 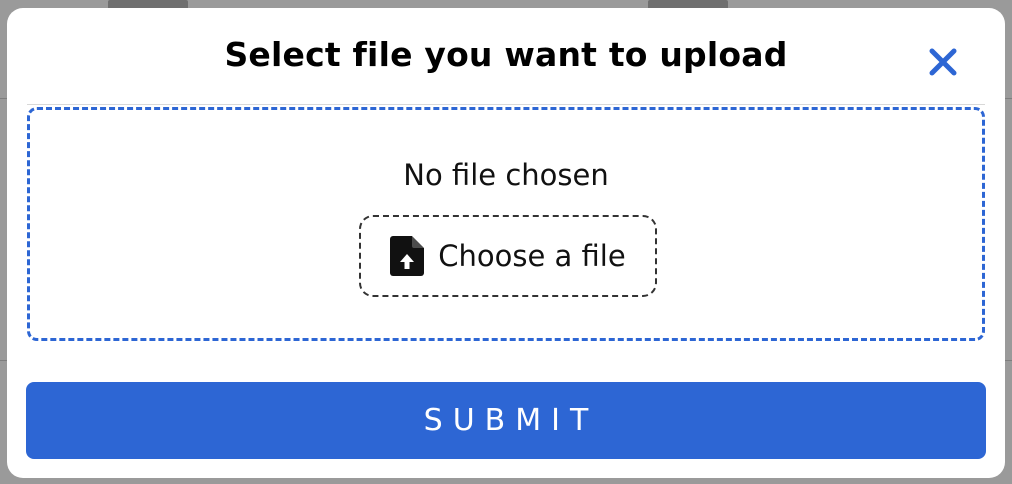 I want to click on close-icon, so click(x=943, y=64).